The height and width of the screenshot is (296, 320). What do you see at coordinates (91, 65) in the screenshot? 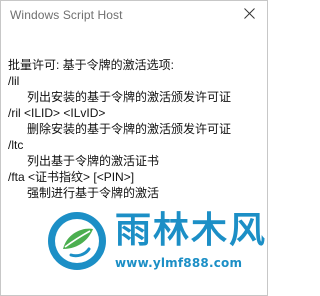
I see `message-line-heading: 批量许可: 基于令牌的激活选项:` at bounding box center [91, 65].